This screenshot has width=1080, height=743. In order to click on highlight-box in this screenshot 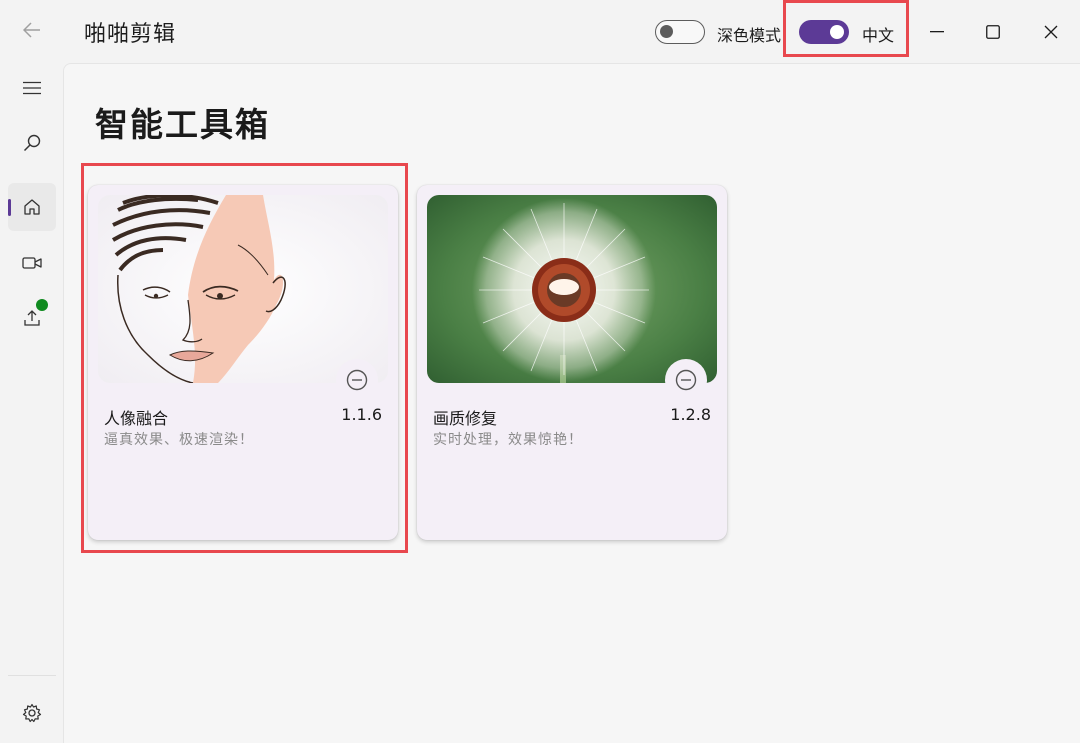, I will do `click(846, 28)`.